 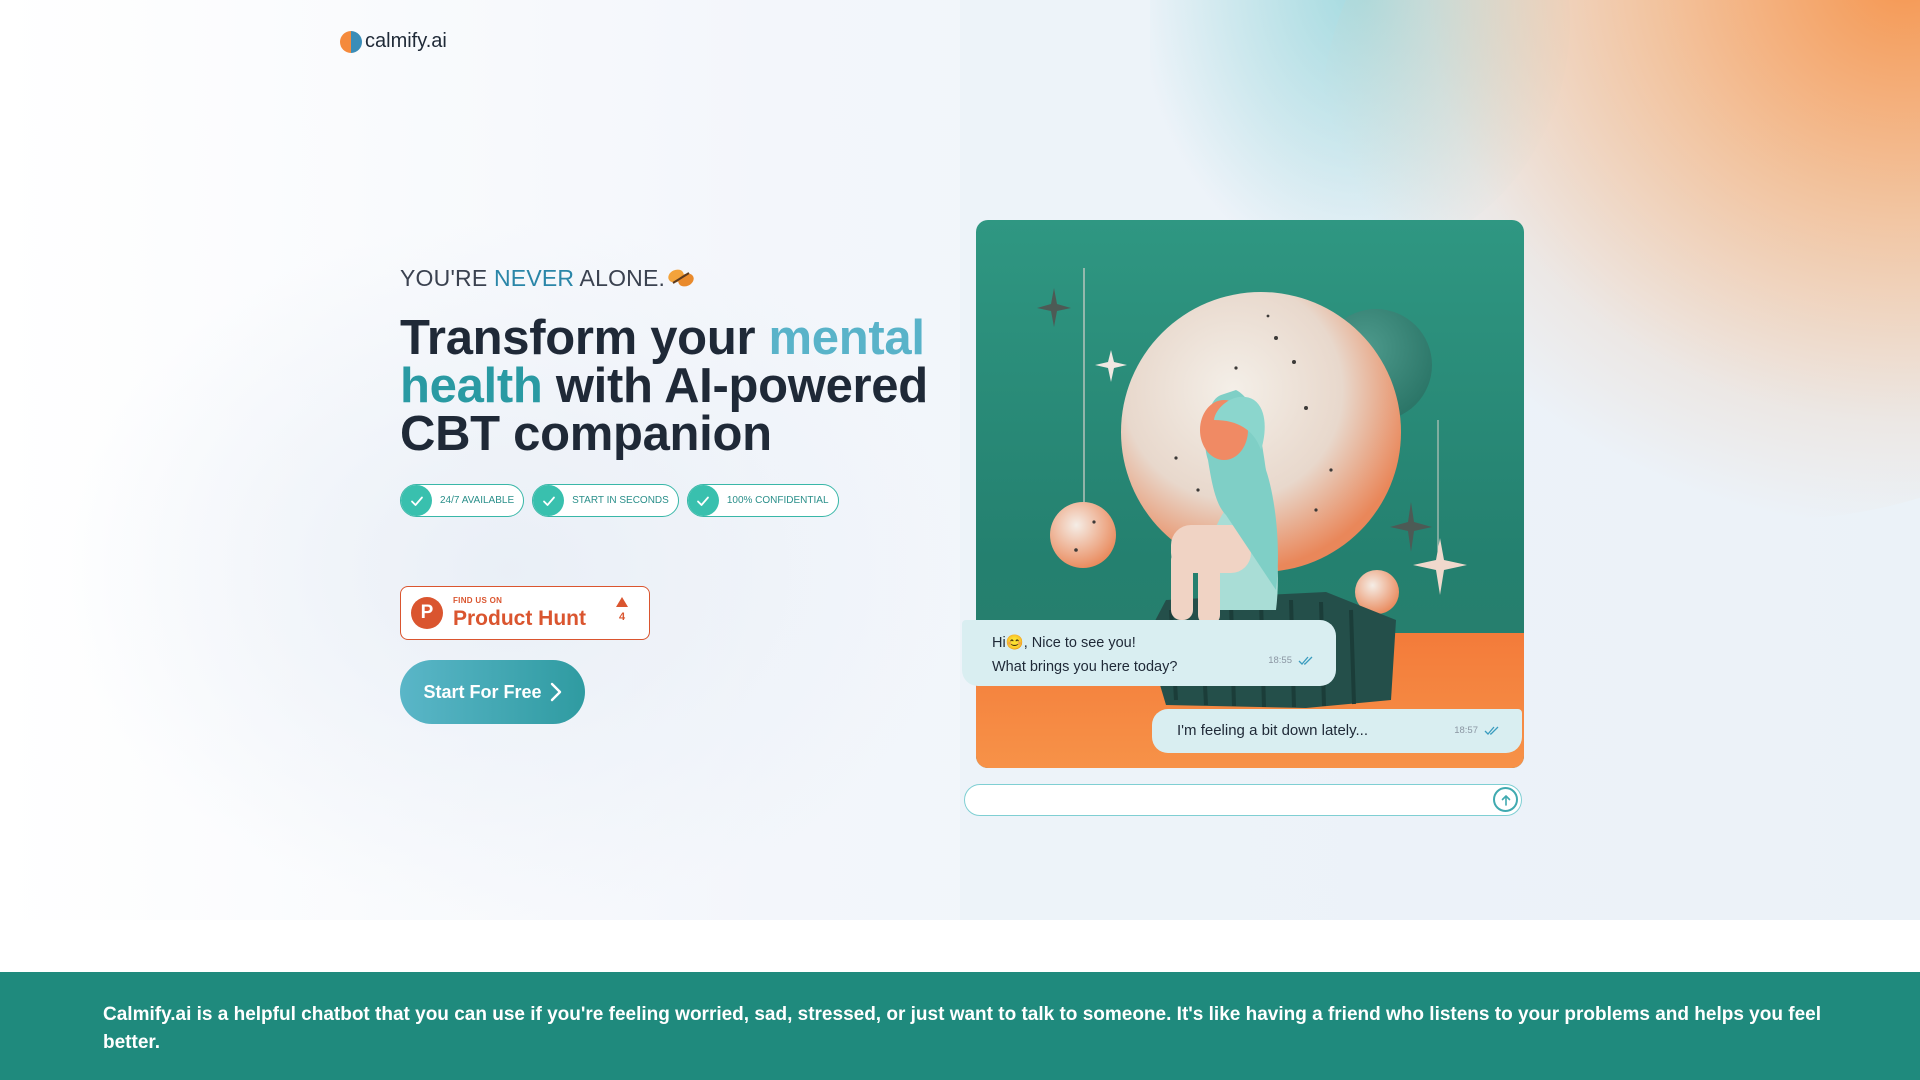 I want to click on product-hunt-text: FIND US ON Product Hunt, so click(x=519, y=613).